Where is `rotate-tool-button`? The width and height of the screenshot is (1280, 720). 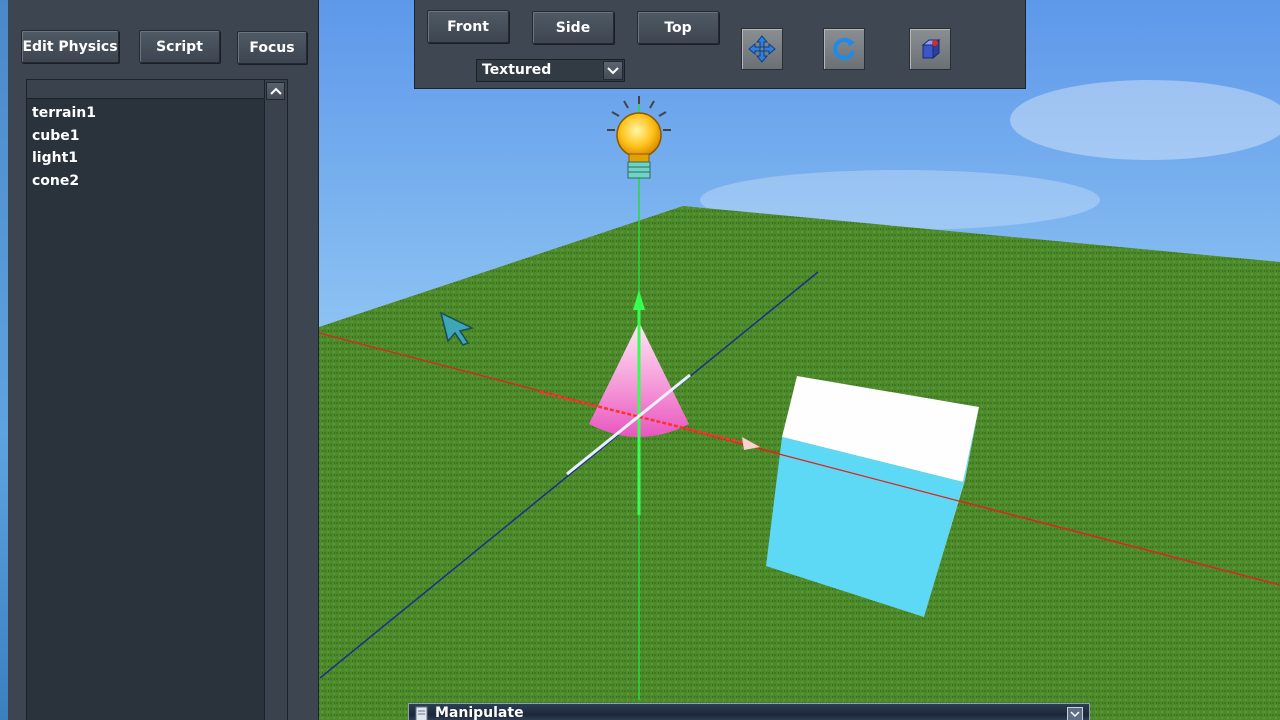
rotate-tool-button is located at coordinates (844, 49).